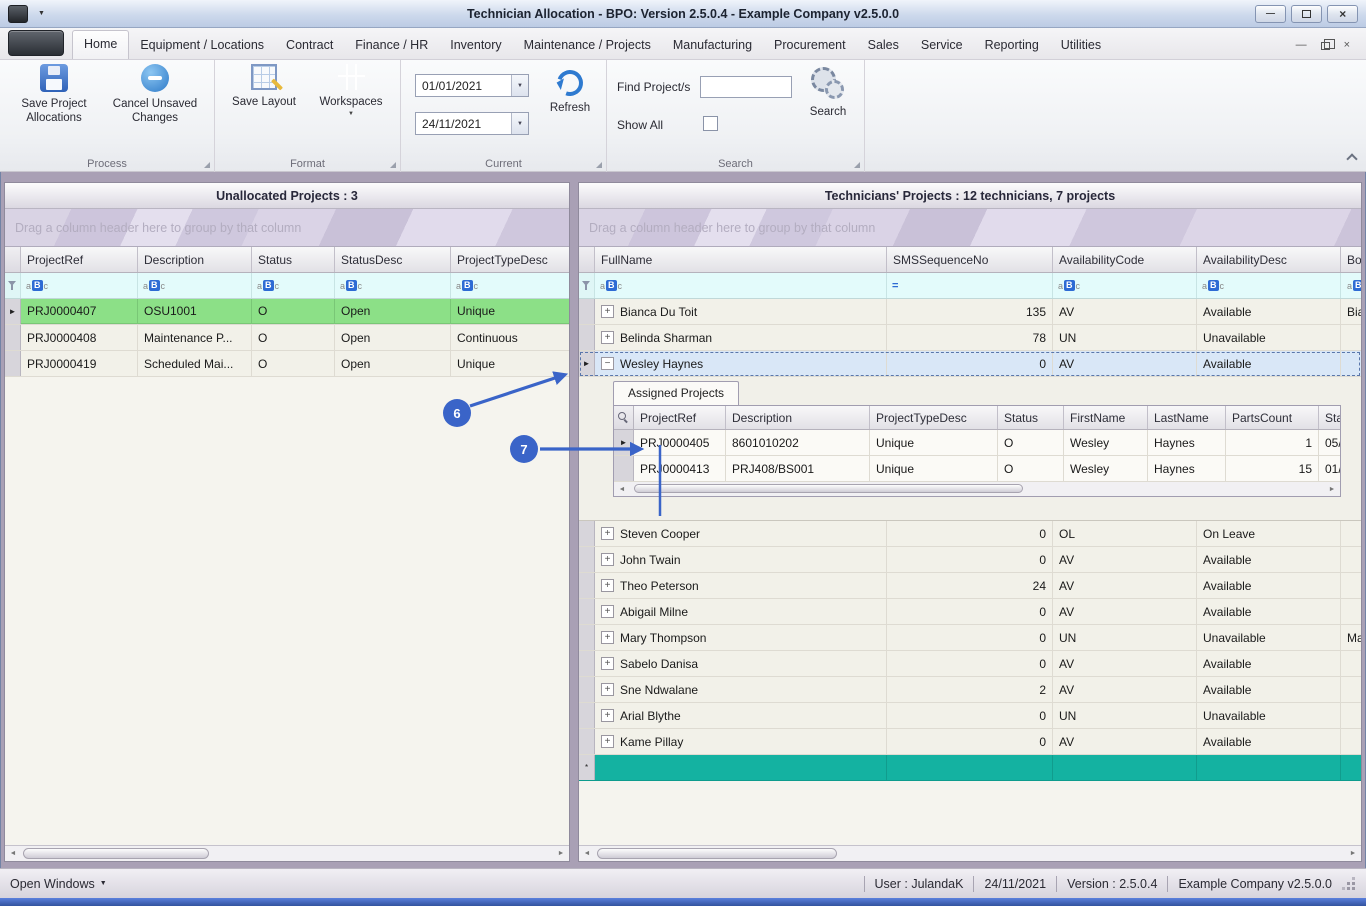 This screenshot has height=906, width=1366. I want to click on search-dialog-launcher-icon, so click(857, 165).